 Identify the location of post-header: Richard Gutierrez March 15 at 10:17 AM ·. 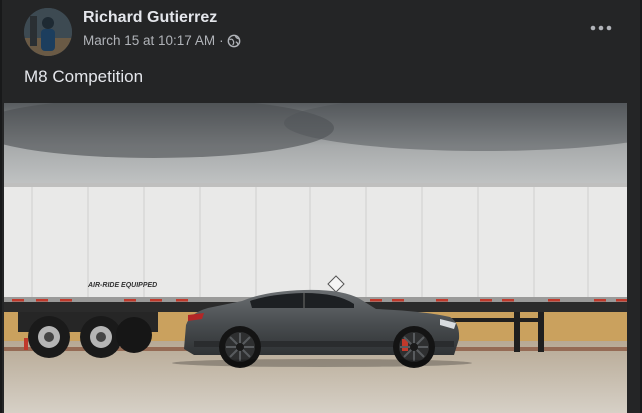
(321, 30).